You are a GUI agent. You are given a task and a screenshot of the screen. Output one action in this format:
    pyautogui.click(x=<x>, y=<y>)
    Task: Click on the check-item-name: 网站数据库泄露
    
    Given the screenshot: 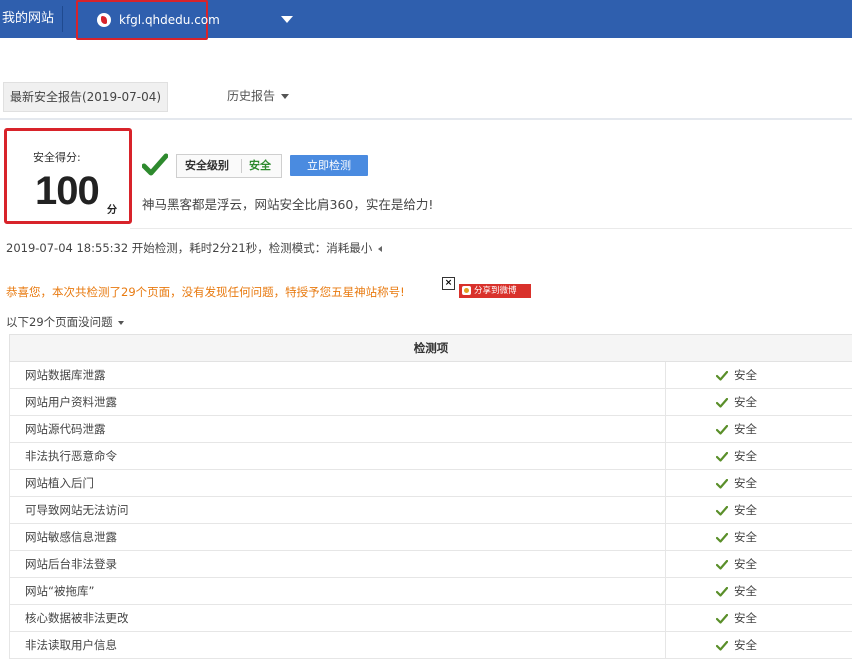 What is the action you would take?
    pyautogui.click(x=338, y=375)
    